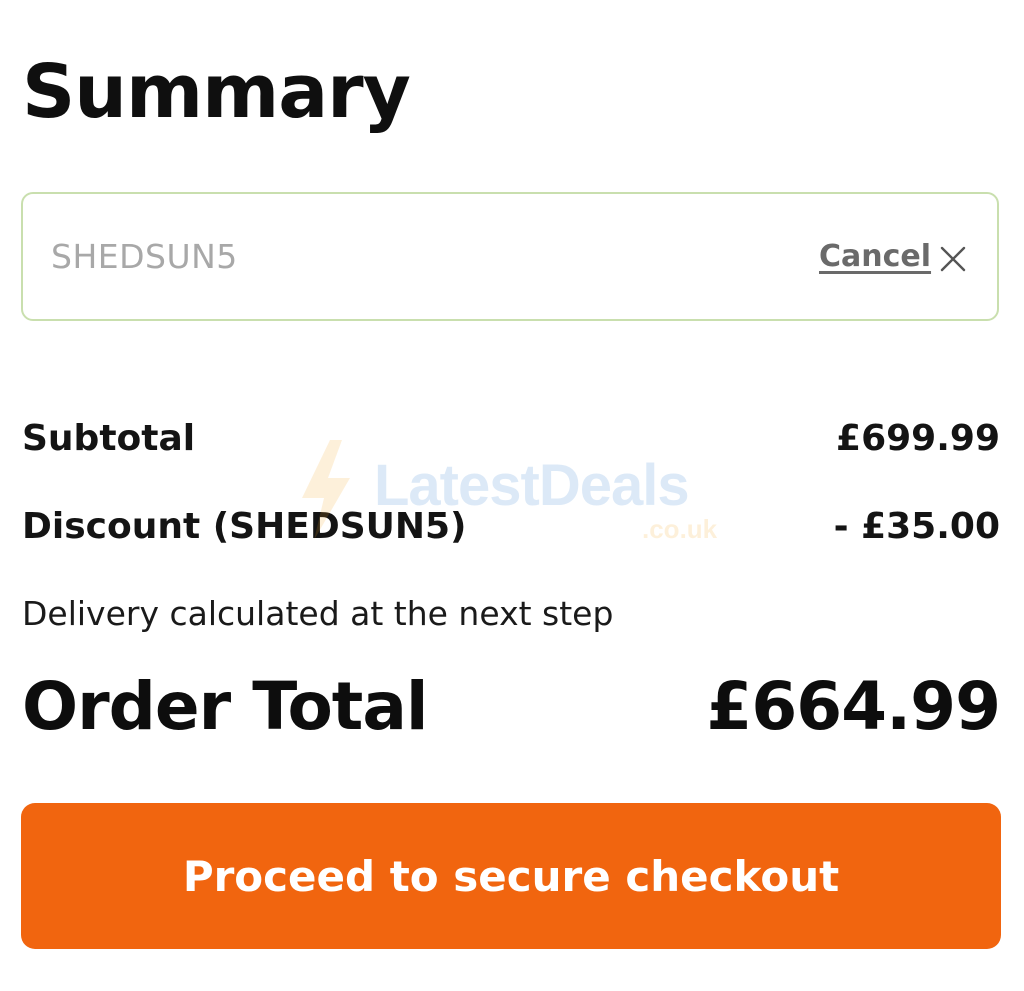 The height and width of the screenshot is (991, 1024). What do you see at coordinates (511, 876) in the screenshot?
I see `proceed-to-checkout-button: Proceed to secure checkout` at bounding box center [511, 876].